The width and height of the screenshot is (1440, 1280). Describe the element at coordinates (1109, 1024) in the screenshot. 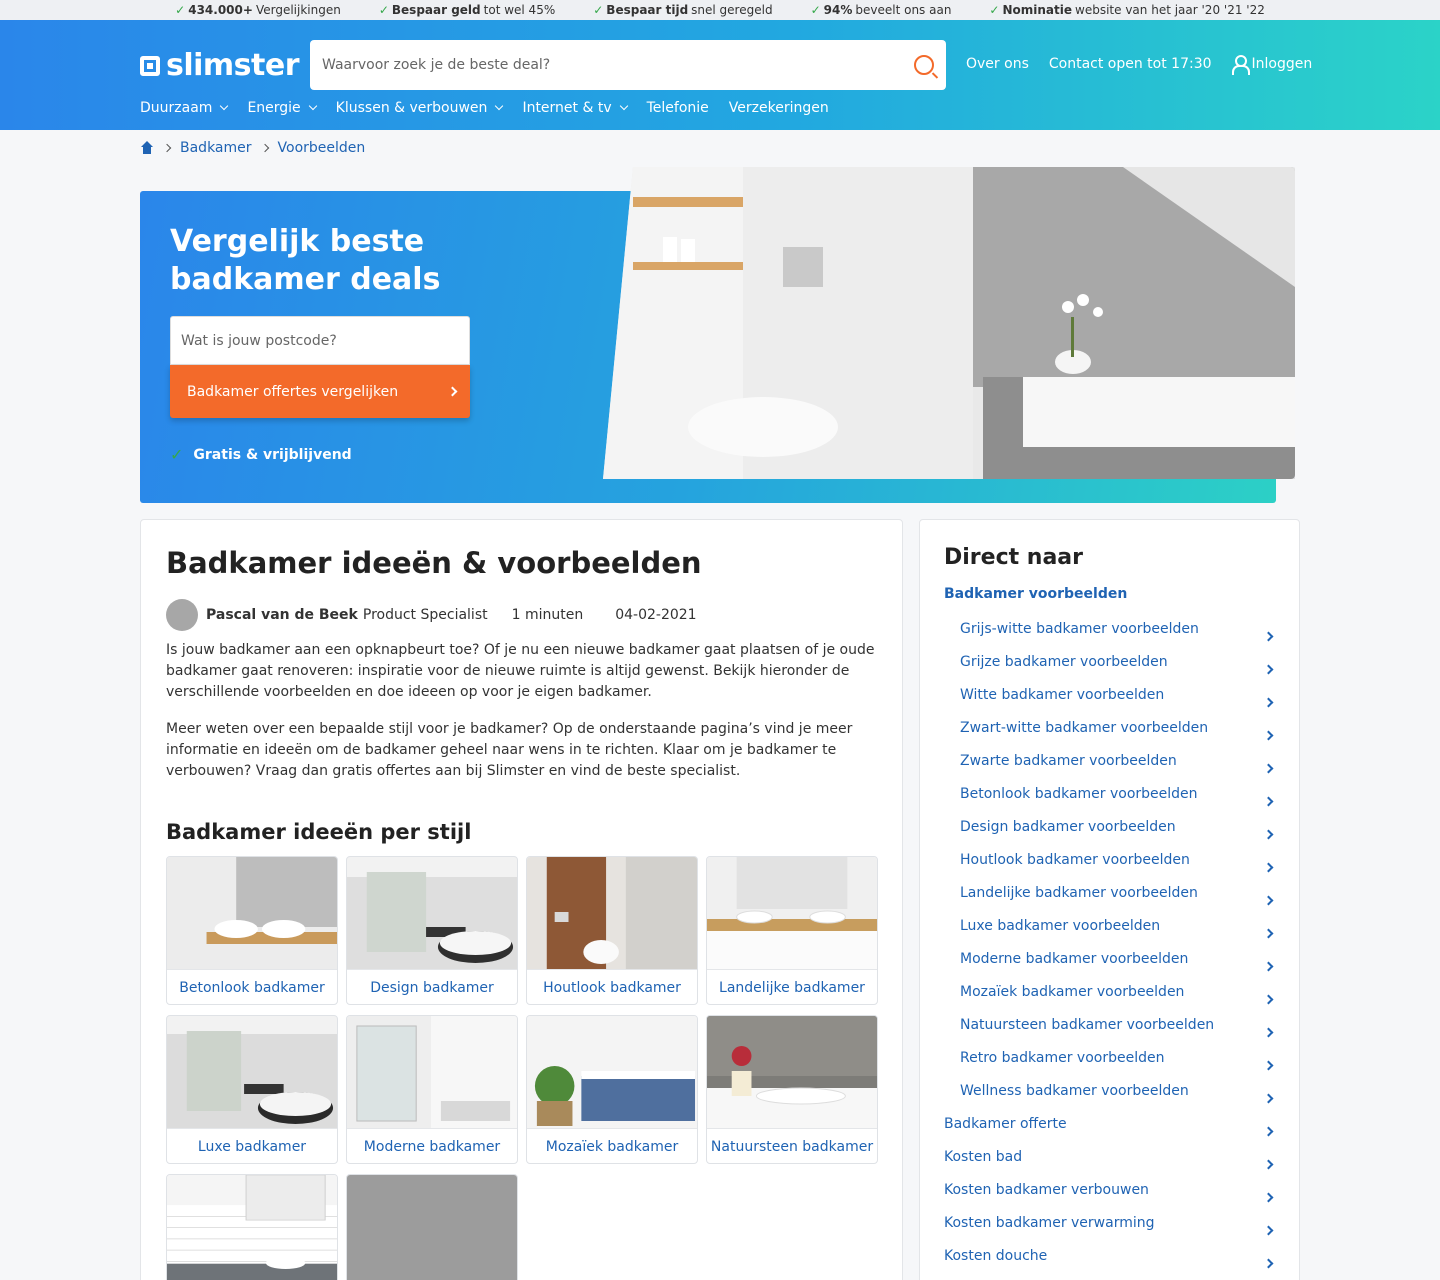

I see `toc-item: Natuursteen badkamer voorbeelden` at that location.